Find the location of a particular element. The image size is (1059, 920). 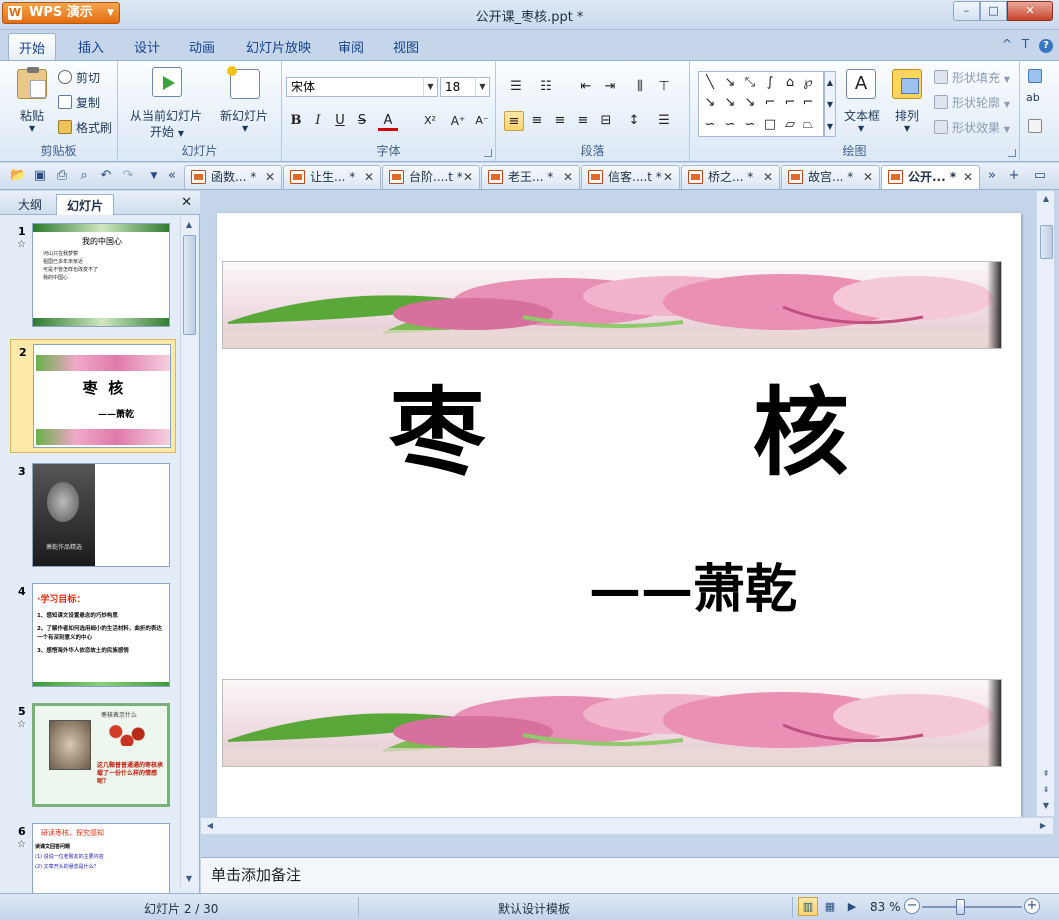

justify-icon: ≡ is located at coordinates (583, 121).